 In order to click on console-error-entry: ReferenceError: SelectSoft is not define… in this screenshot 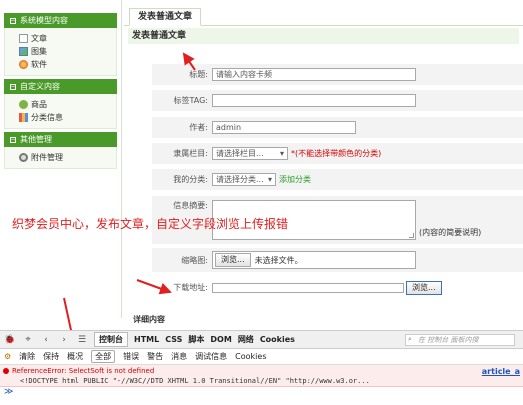, I will do `click(261, 376)`.